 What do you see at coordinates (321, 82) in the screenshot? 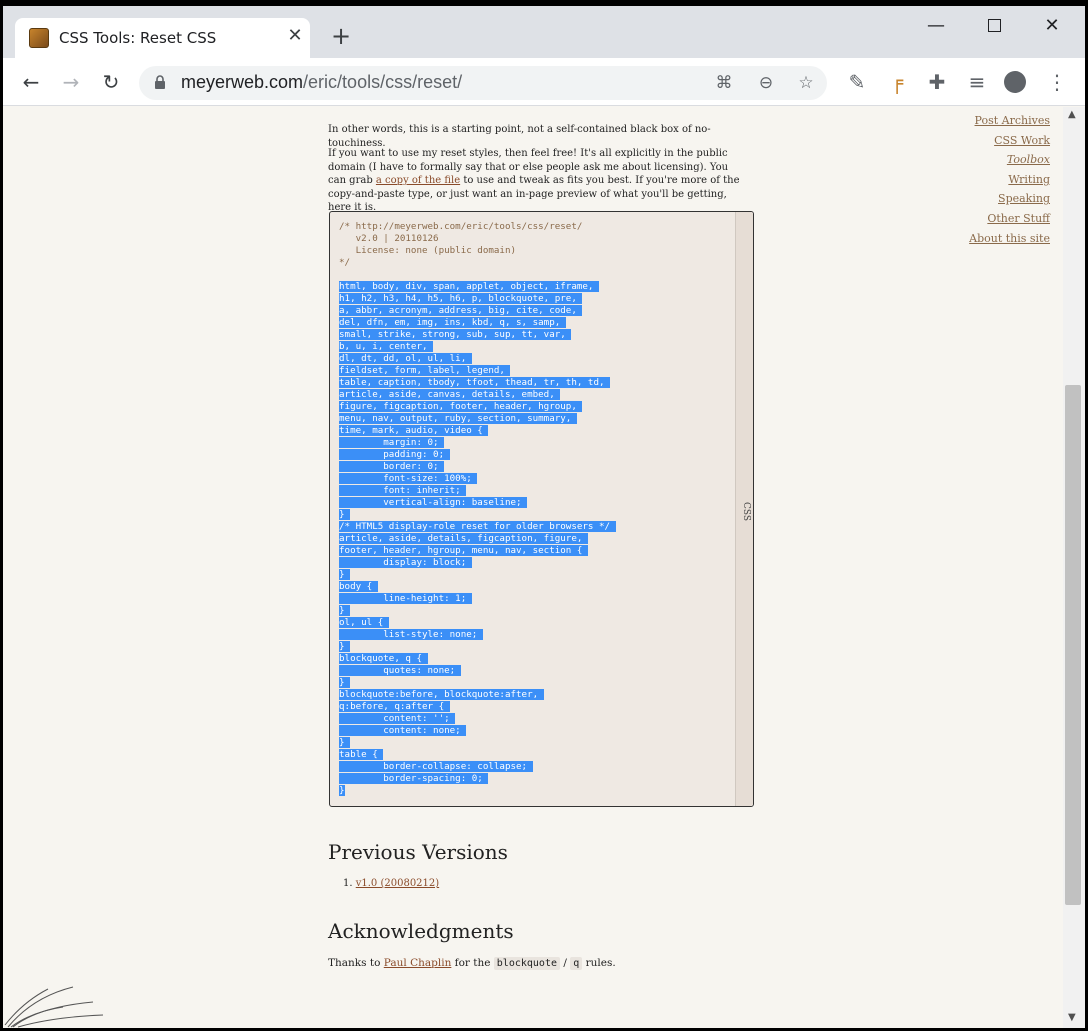
I see `url-text: meyerweb.com/eric/tools/css/reset/` at bounding box center [321, 82].